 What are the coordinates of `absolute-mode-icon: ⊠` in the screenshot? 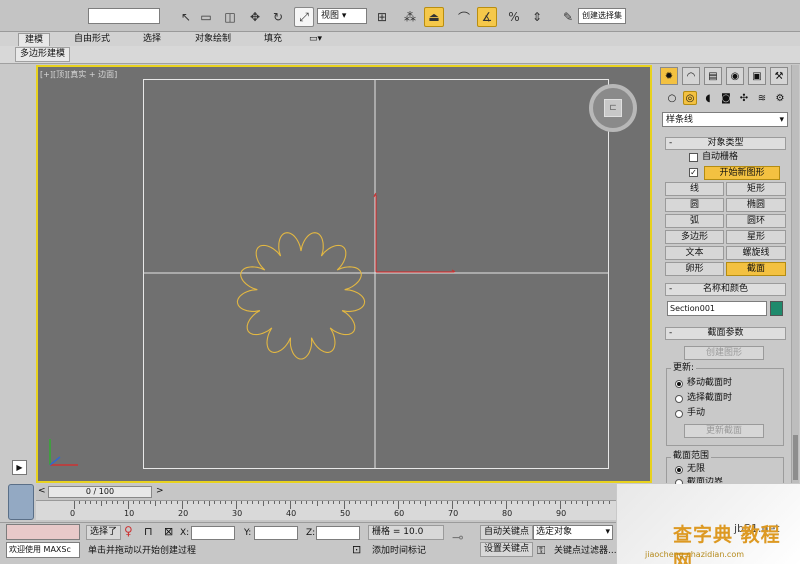 It's located at (168, 531).